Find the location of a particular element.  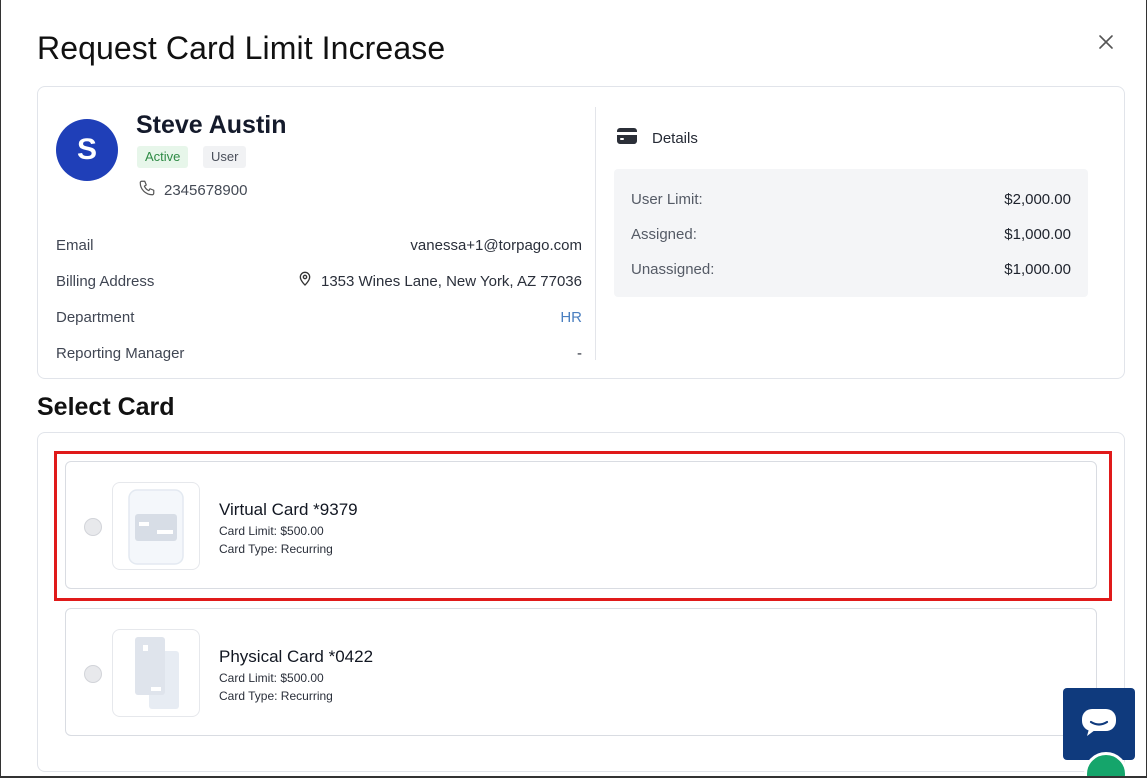

card-name: Physical Card *0422 is located at coordinates (296, 656).